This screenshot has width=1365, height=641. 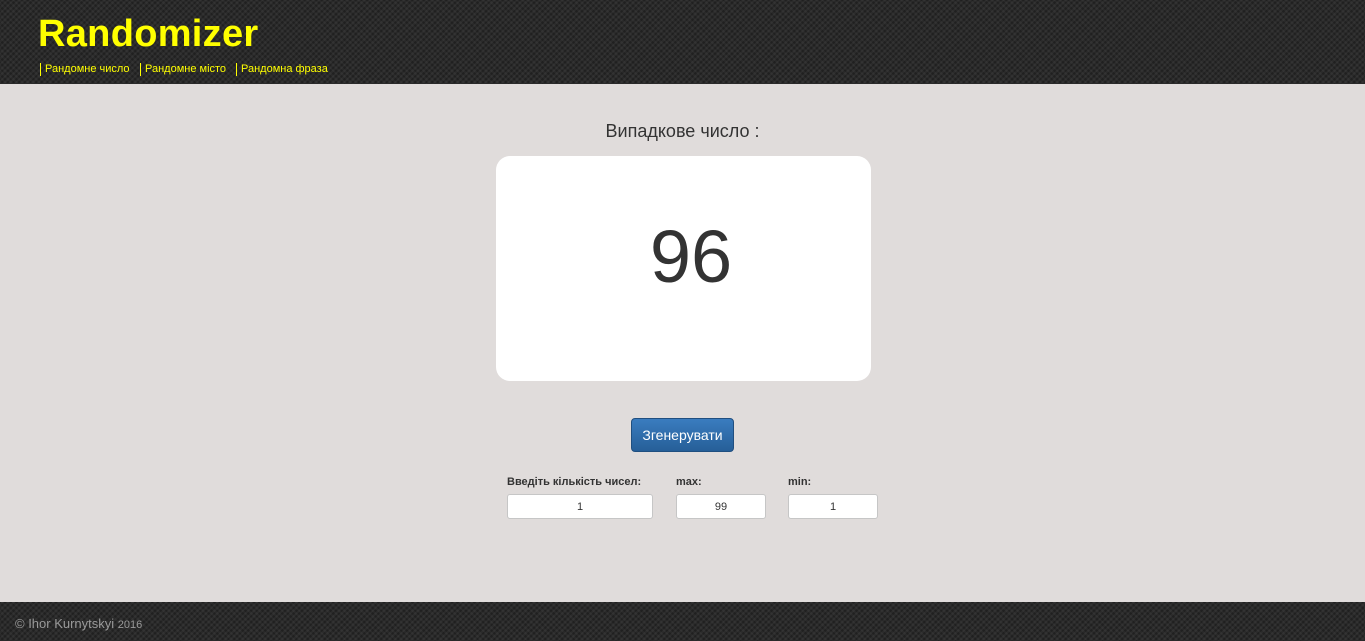 What do you see at coordinates (682, 435) in the screenshot?
I see `generate-button: Згенерувати` at bounding box center [682, 435].